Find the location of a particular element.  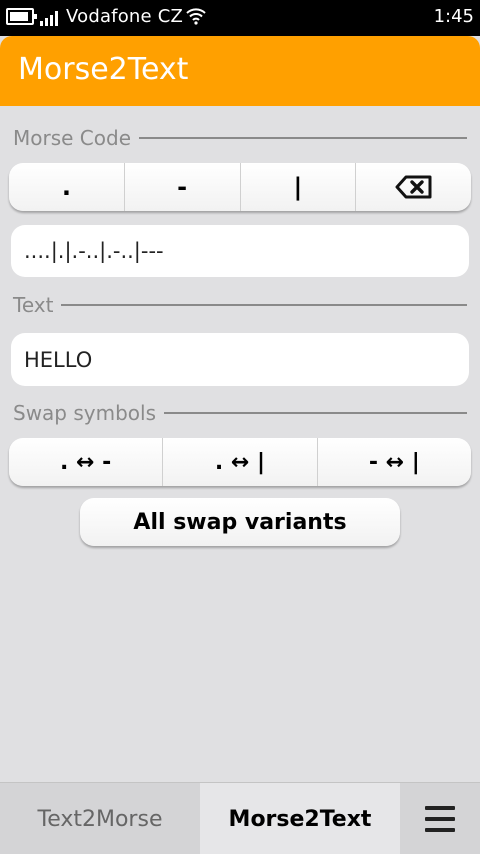

status-bar: Vodafone CZ 1:45 is located at coordinates (240, 18).